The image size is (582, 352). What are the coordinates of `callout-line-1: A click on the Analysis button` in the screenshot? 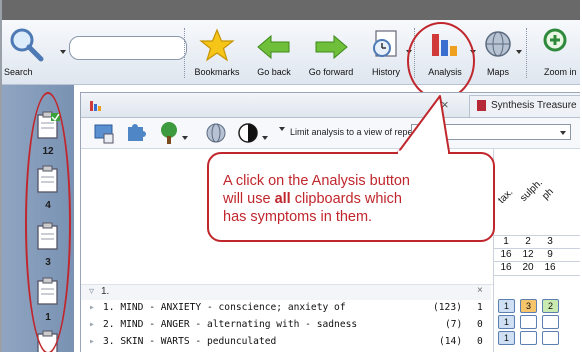 It's located at (316, 181).